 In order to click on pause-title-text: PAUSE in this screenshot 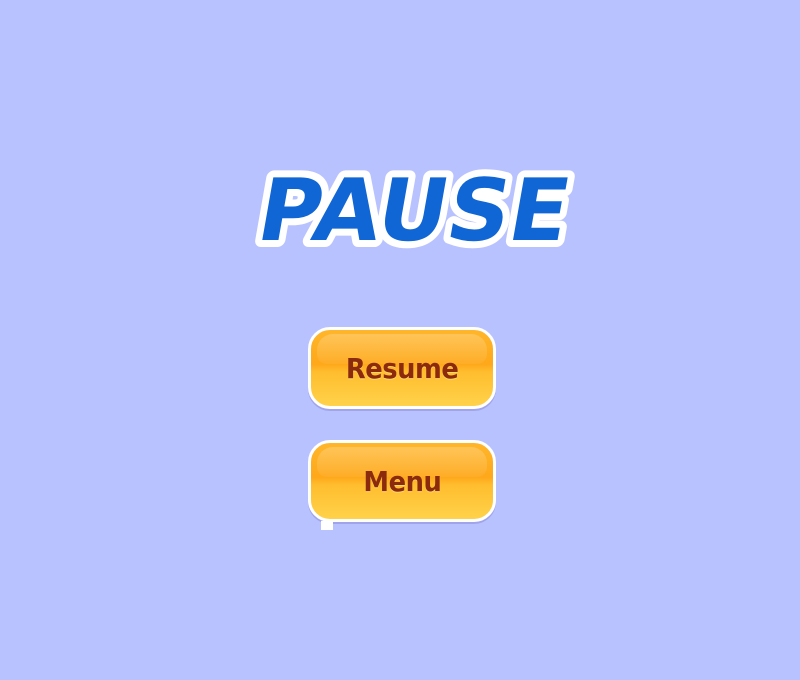, I will do `click(414, 211)`.